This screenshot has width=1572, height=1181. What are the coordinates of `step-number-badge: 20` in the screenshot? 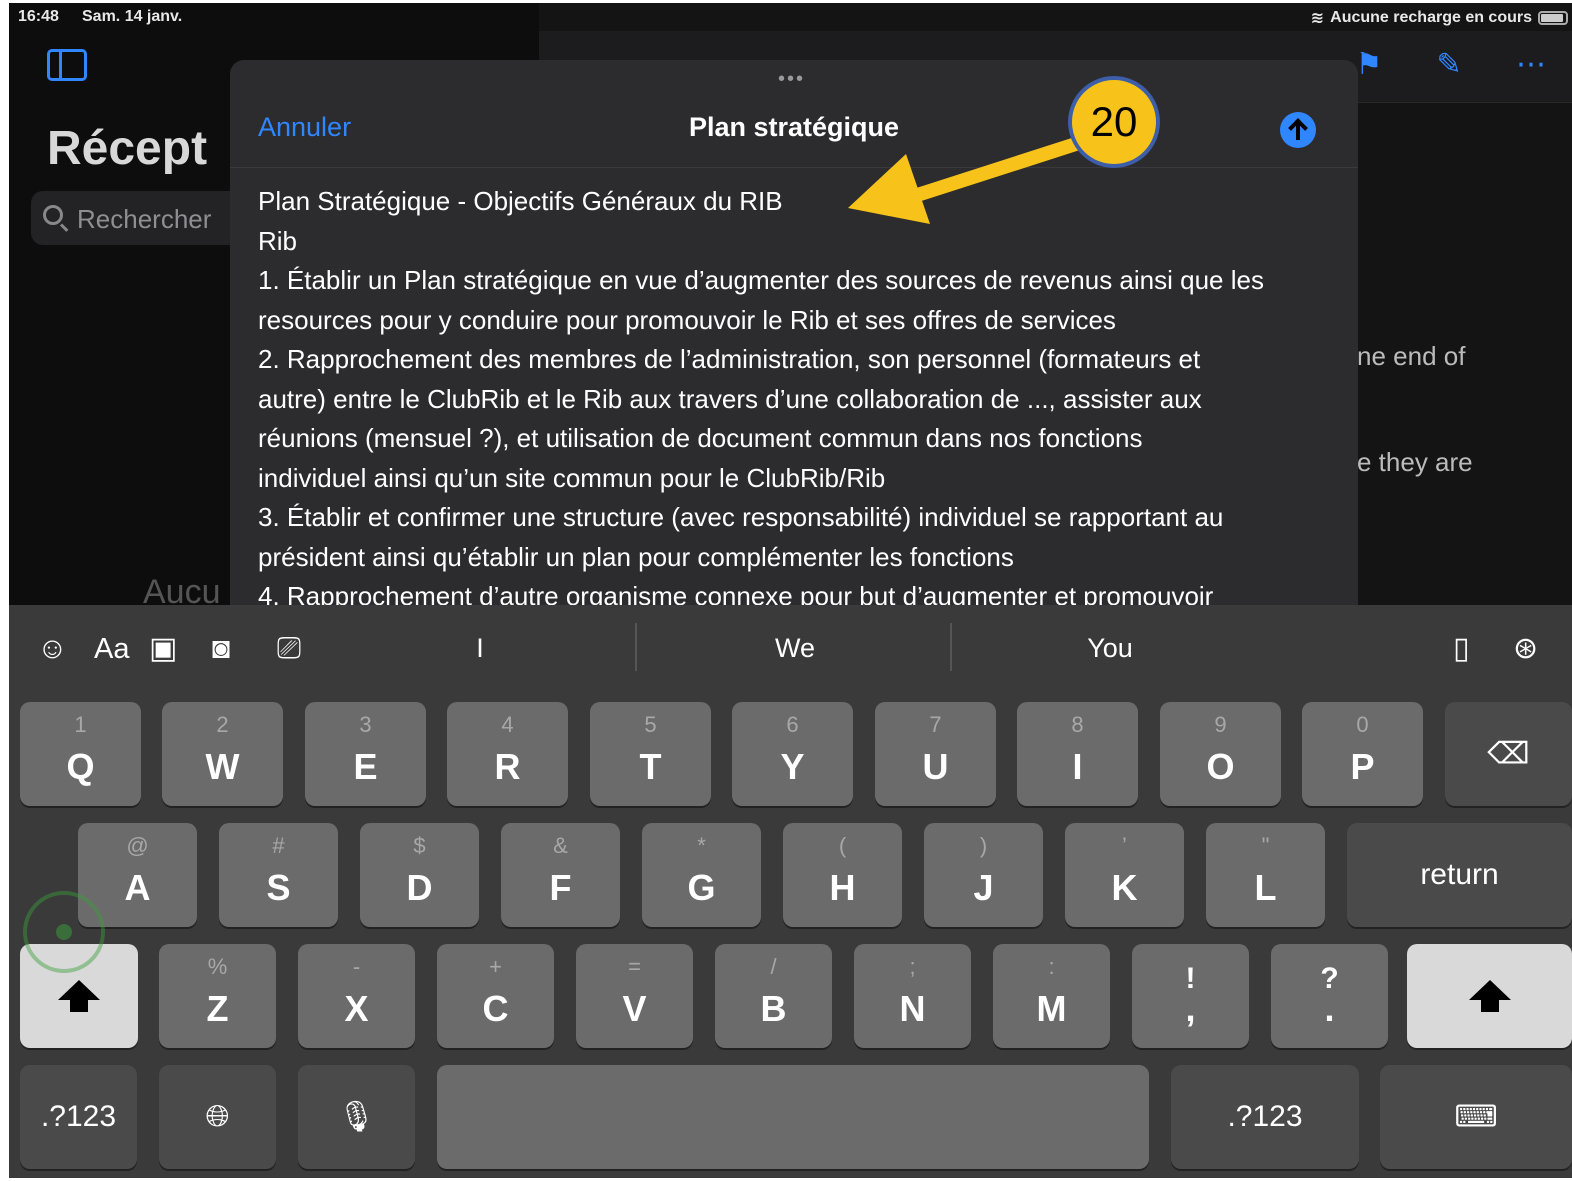 It's located at (1114, 122).